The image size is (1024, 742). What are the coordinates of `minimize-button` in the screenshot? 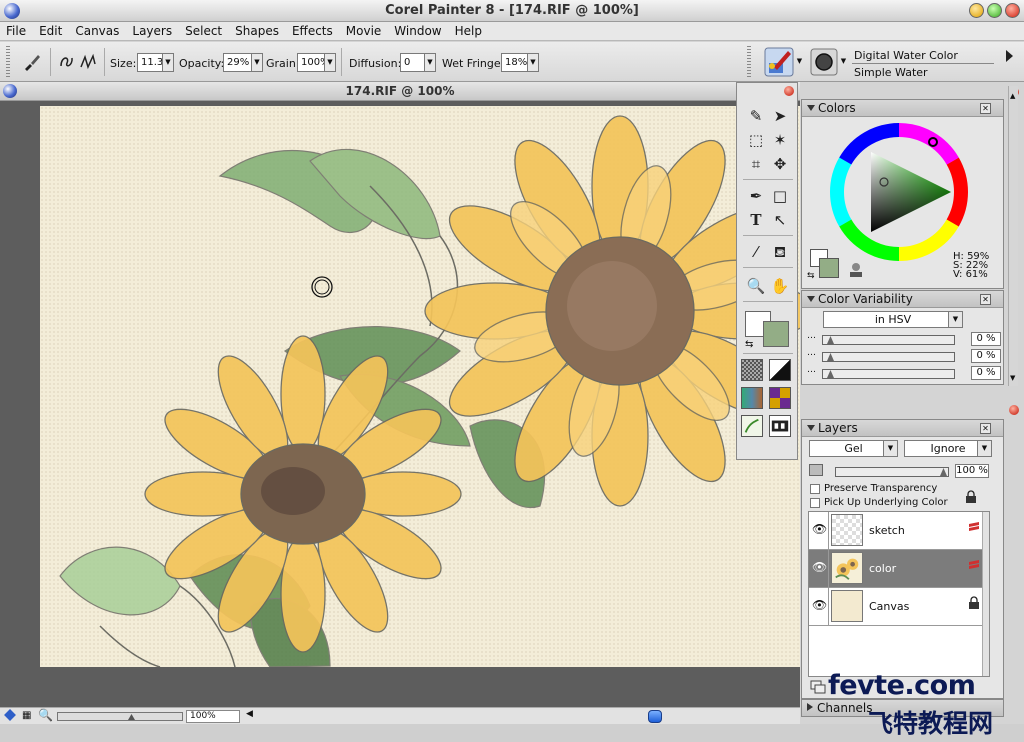 It's located at (976, 10).